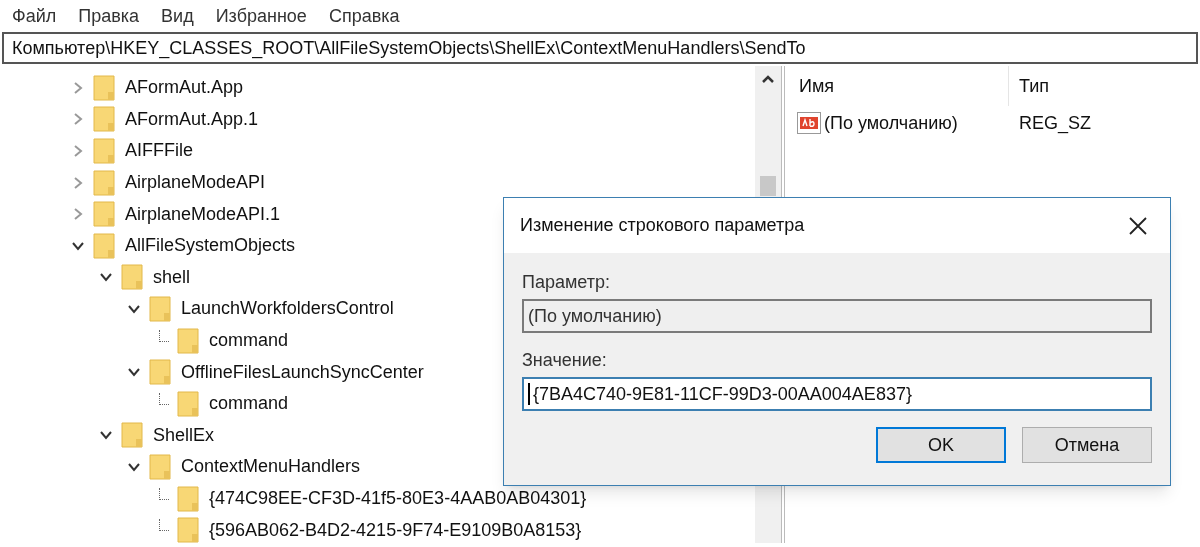 This screenshot has width=1200, height=547. I want to click on address-path: Компьютер\HKEY_CLASSES_ROOT\AllFileSystemObjects\ShellEx\ContextMenuHandlers\SendTo, so click(409, 48).